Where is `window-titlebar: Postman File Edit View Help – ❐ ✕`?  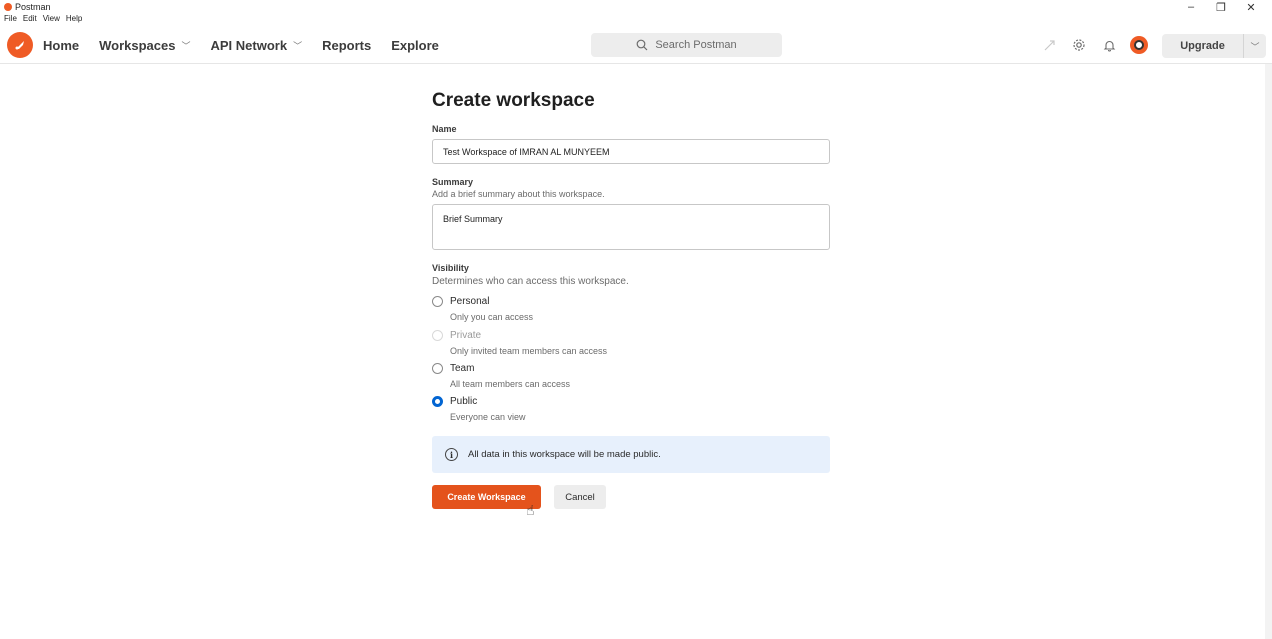 window-titlebar: Postman File Edit View Help – ❐ ✕ is located at coordinates (636, 13).